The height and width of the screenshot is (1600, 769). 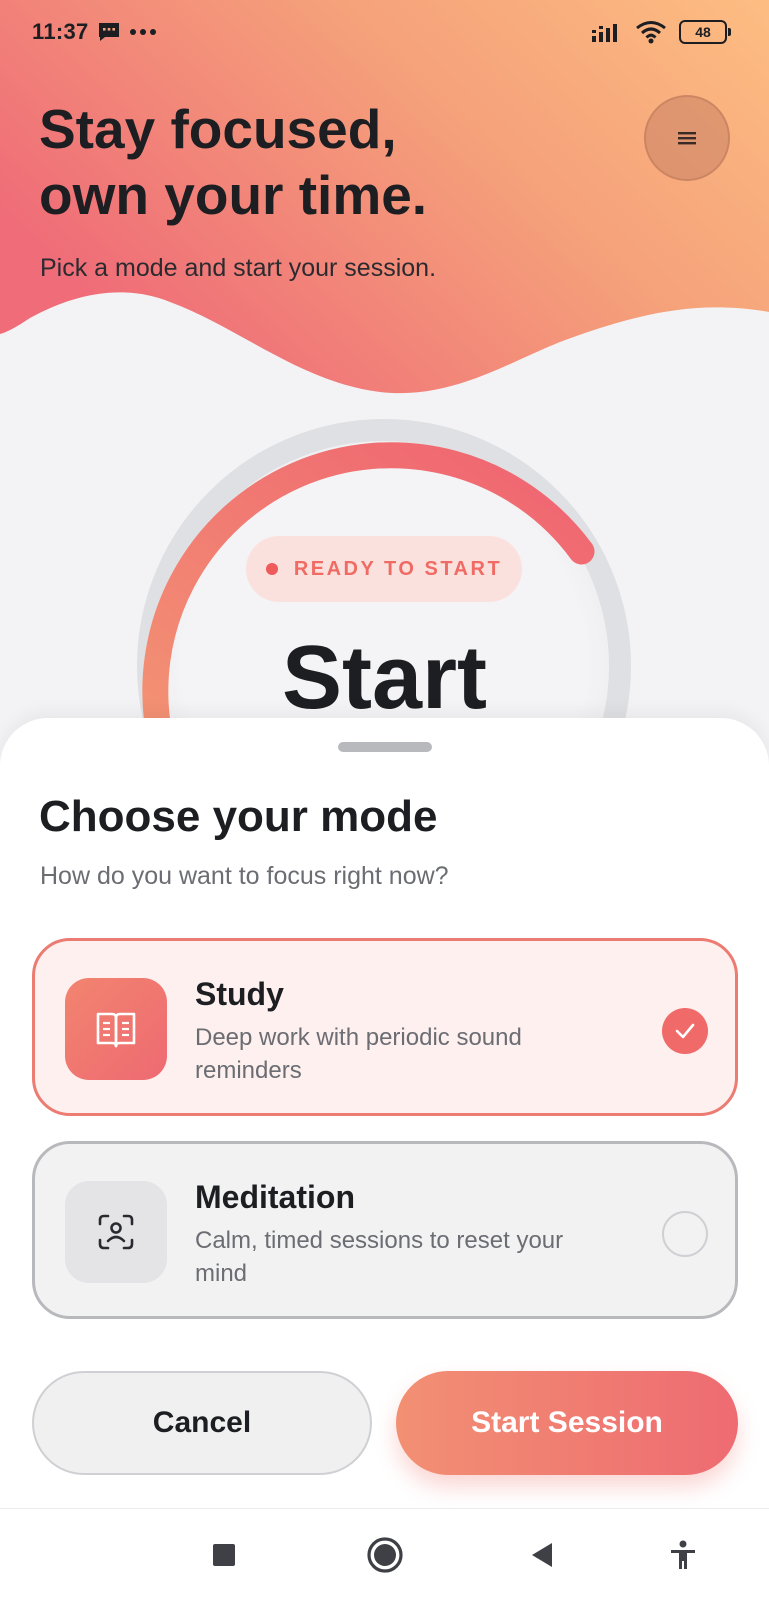 I want to click on recents-button, so click(x=224, y=1555).